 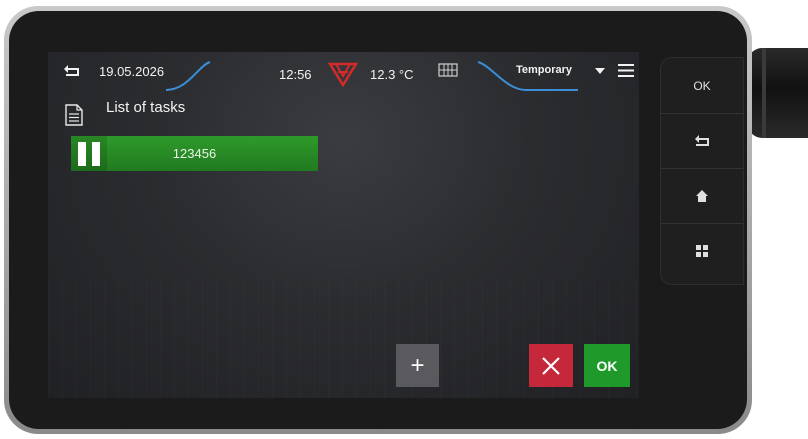 What do you see at coordinates (146, 107) in the screenshot?
I see `page-title: List of tasks` at bounding box center [146, 107].